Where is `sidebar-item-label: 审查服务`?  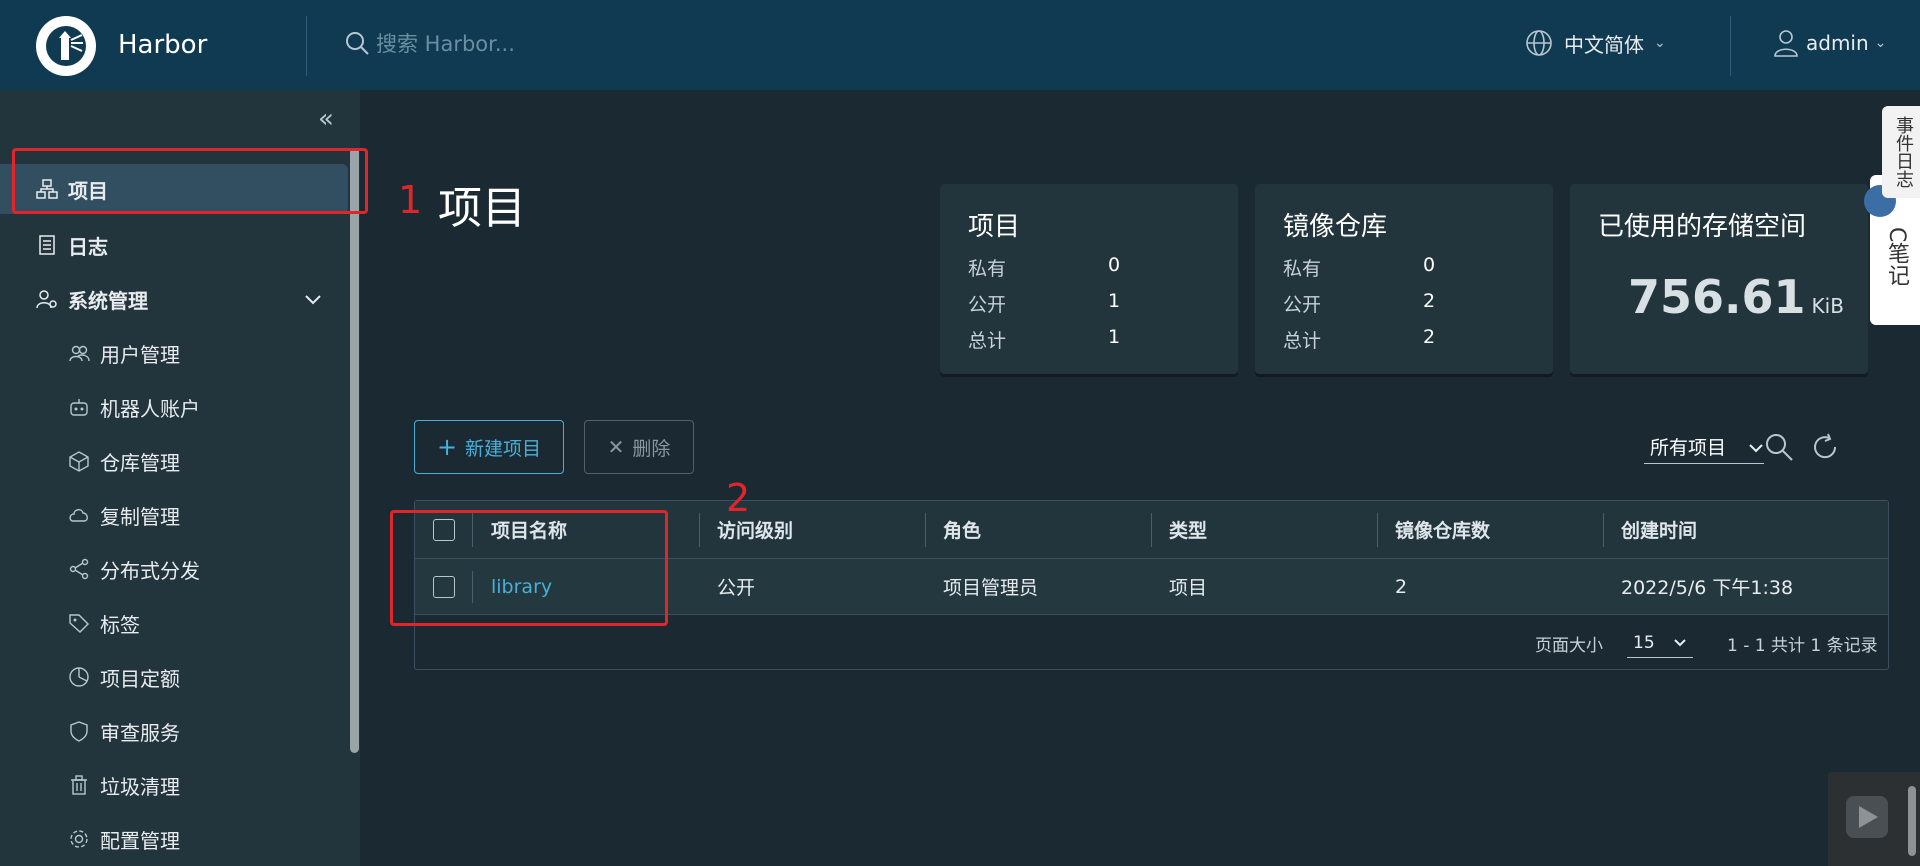 sidebar-item-label: 审查服务 is located at coordinates (140, 732).